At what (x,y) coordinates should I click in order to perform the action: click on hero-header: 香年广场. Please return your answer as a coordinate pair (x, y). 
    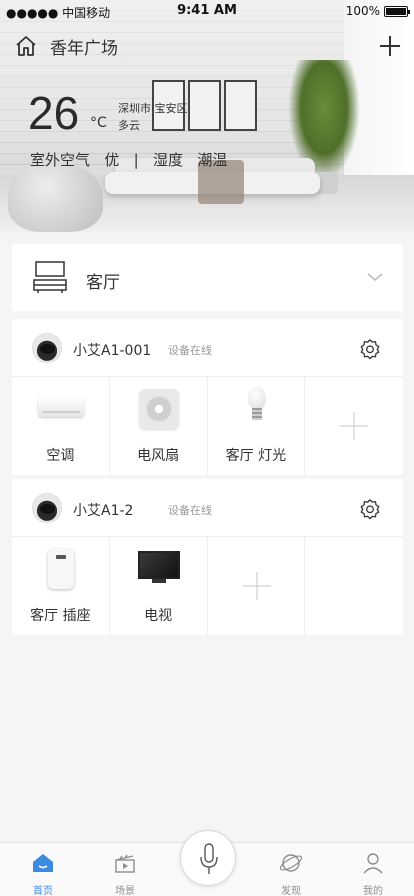
    Looking at the image, I should click on (207, 46).